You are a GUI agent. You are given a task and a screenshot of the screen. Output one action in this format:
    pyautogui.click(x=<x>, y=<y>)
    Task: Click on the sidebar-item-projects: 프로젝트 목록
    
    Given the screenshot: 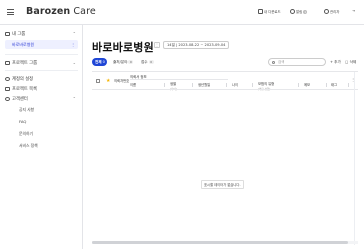 What is the action you would take?
    pyautogui.click(x=21, y=89)
    